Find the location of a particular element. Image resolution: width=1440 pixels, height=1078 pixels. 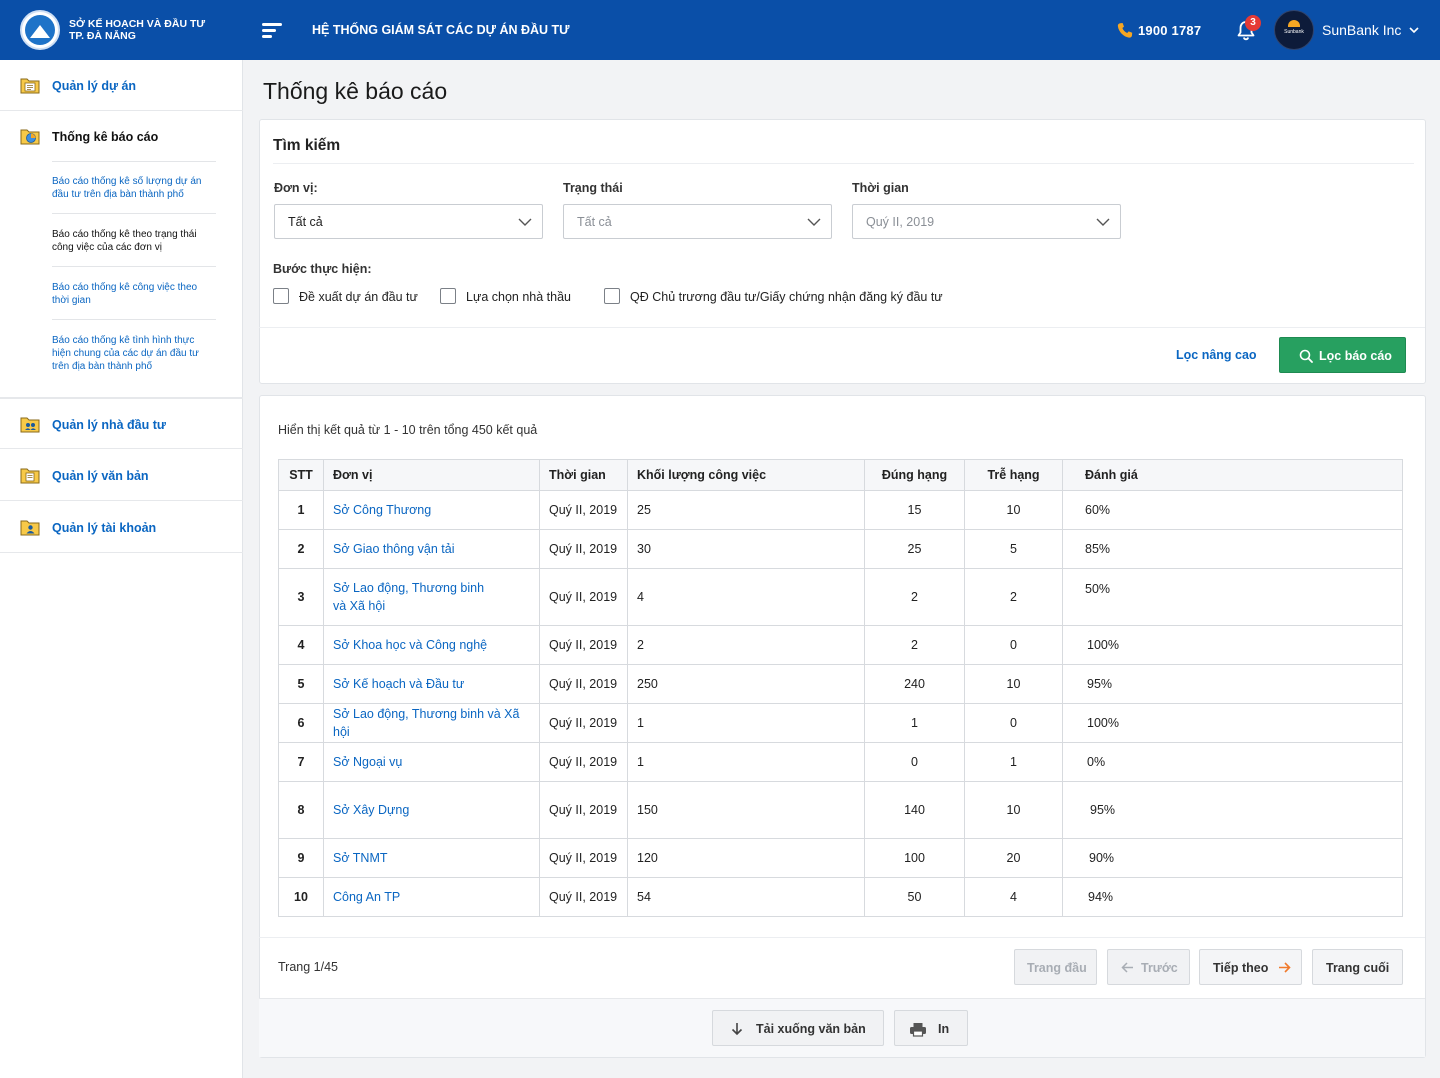

prev-page-button: Trước is located at coordinates (1148, 967).